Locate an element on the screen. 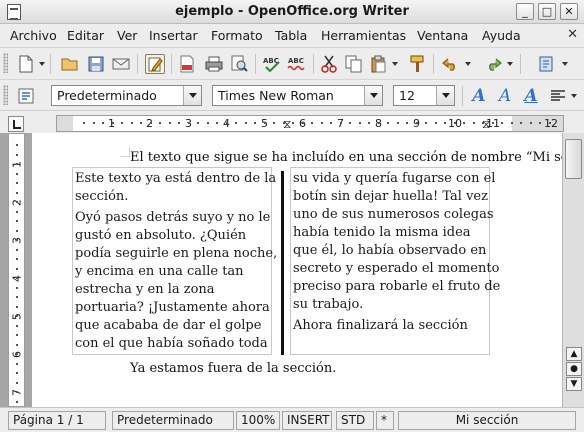 This screenshot has width=584, height=432. open-folder-icon is located at coordinates (70, 64).